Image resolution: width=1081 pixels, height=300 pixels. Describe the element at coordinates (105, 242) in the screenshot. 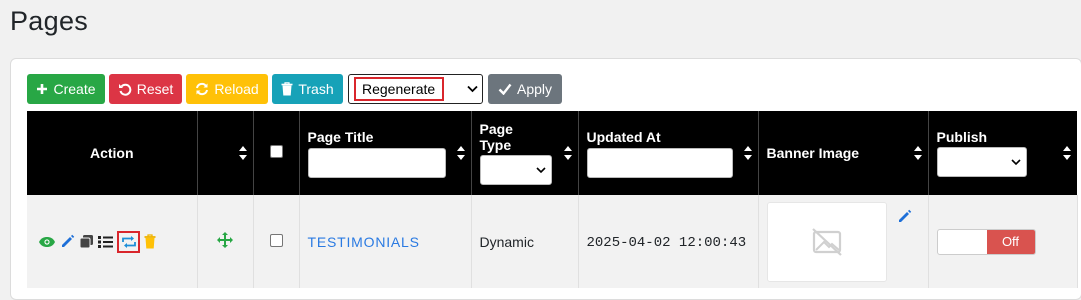

I see `list-icon` at that location.